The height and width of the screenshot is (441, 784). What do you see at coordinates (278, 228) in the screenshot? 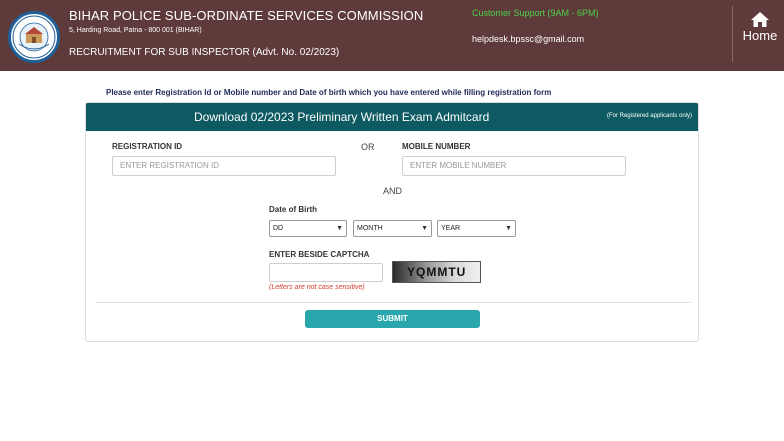
I see `dob-day-value: DD` at bounding box center [278, 228].